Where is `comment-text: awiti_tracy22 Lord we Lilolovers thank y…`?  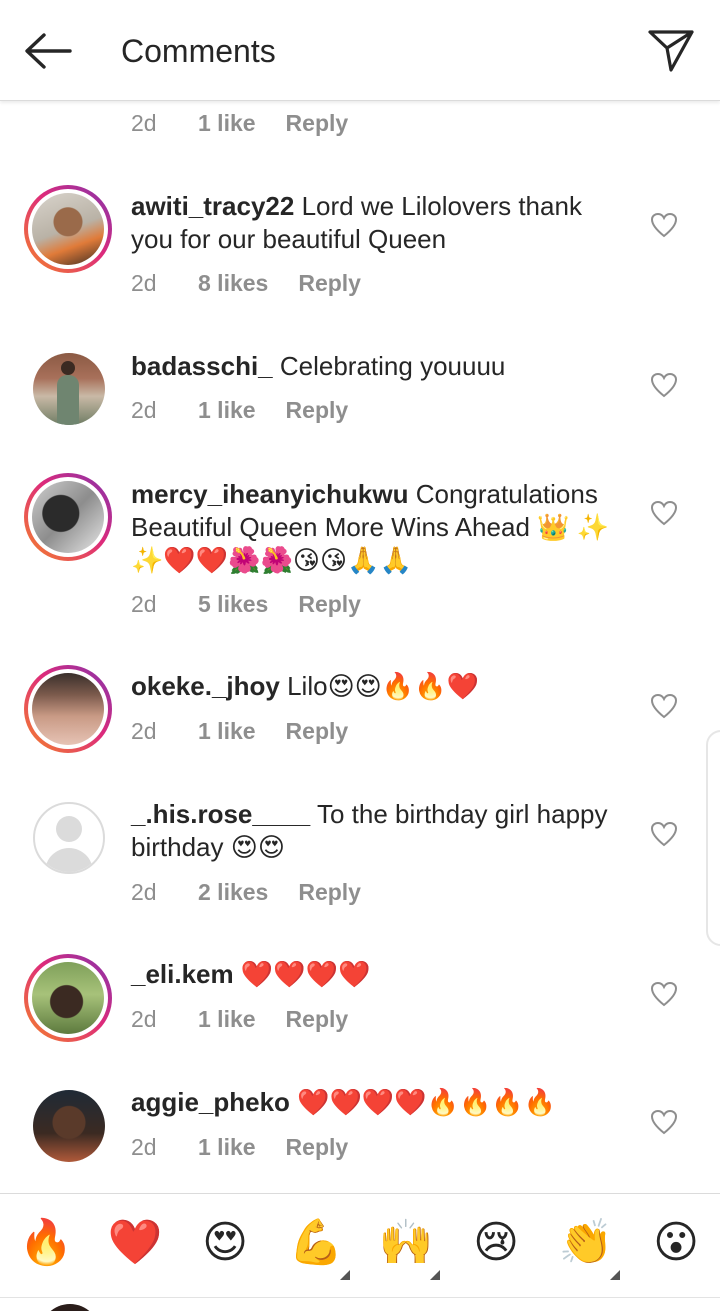
comment-text: awiti_tracy22 Lord we Lilolovers thank y… is located at coordinates (376, 223).